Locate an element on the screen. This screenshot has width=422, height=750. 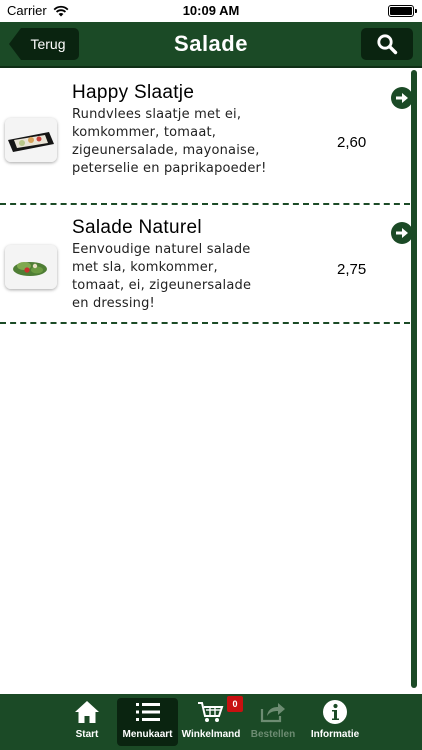
status-bar: Carrier 10:09 AM is located at coordinates (211, 11).